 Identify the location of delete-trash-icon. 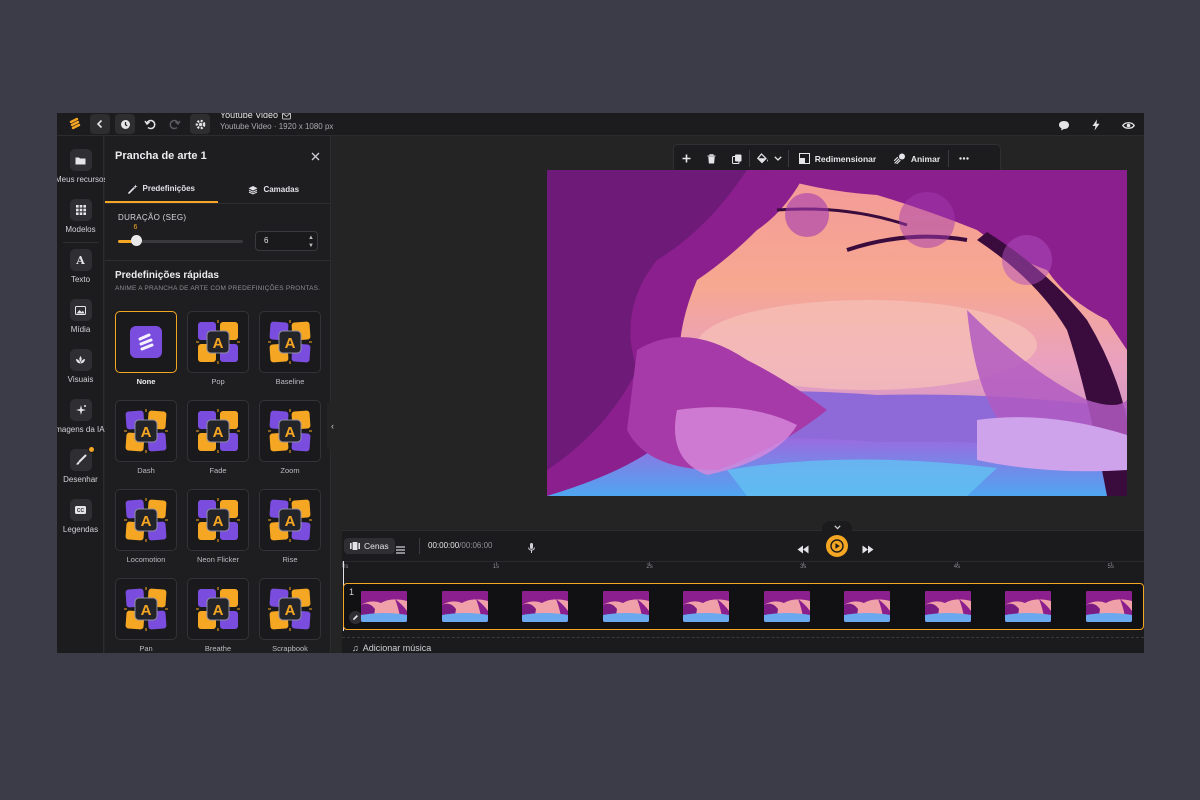
(711, 158).